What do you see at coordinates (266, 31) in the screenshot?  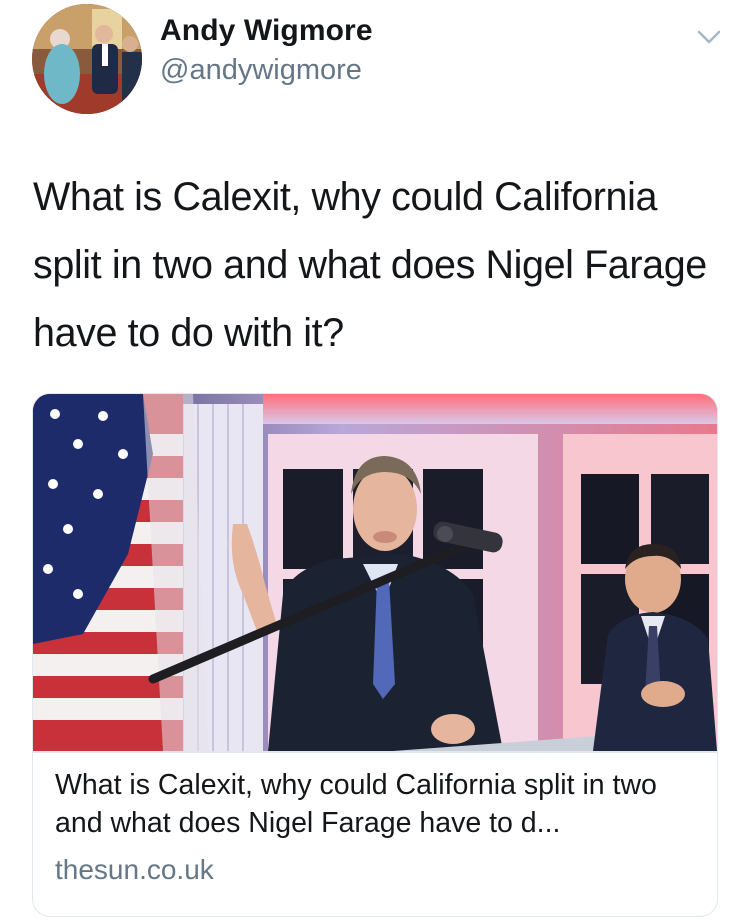 I see `author-name: Andy Wigmore` at bounding box center [266, 31].